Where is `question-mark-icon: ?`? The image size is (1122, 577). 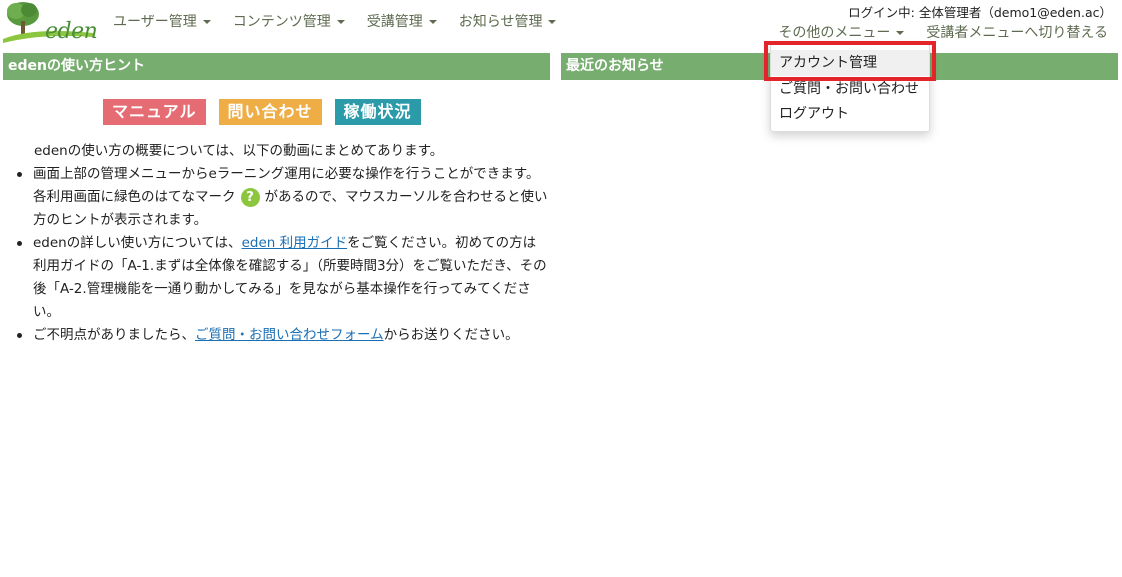 question-mark-icon: ? is located at coordinates (250, 197).